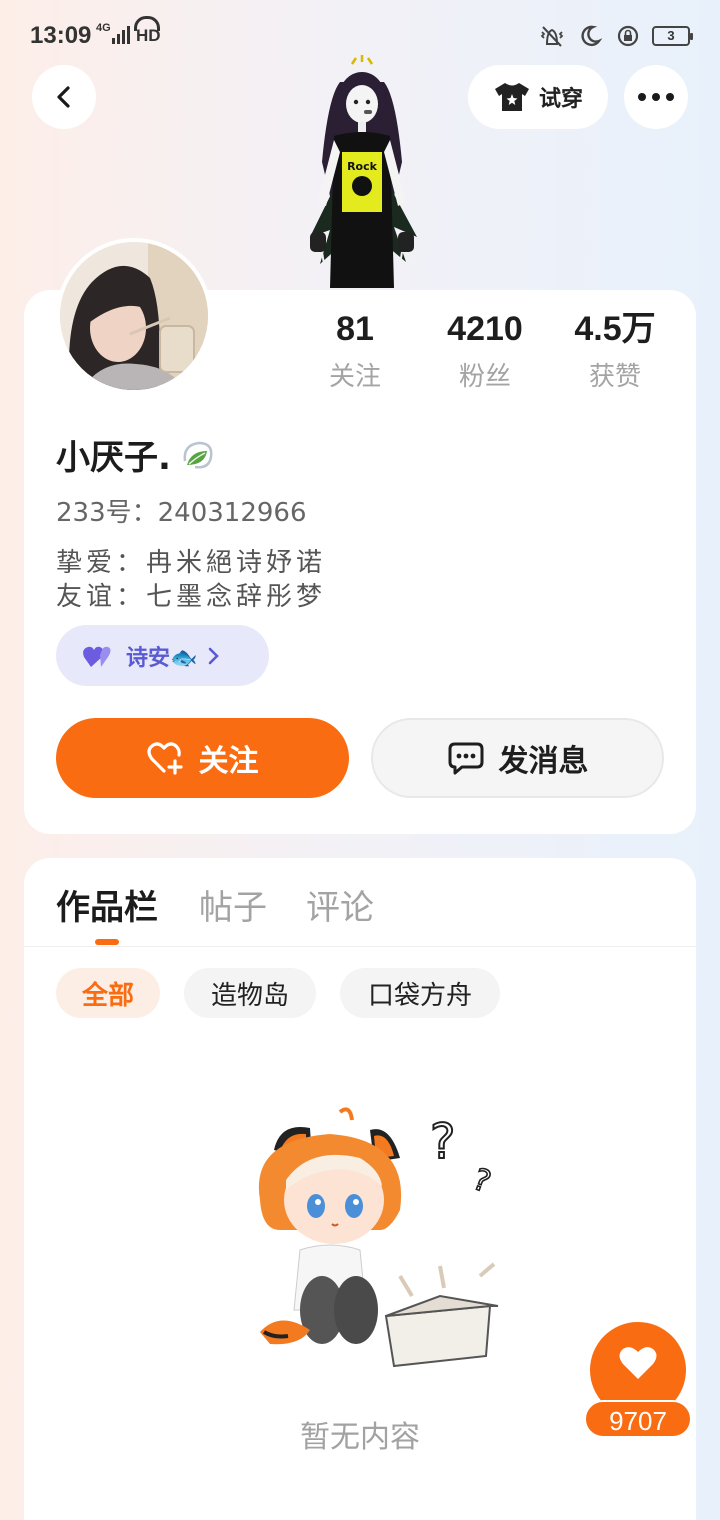  Describe the element at coordinates (228, 761) in the screenshot. I see `follow-label: 关注` at that location.